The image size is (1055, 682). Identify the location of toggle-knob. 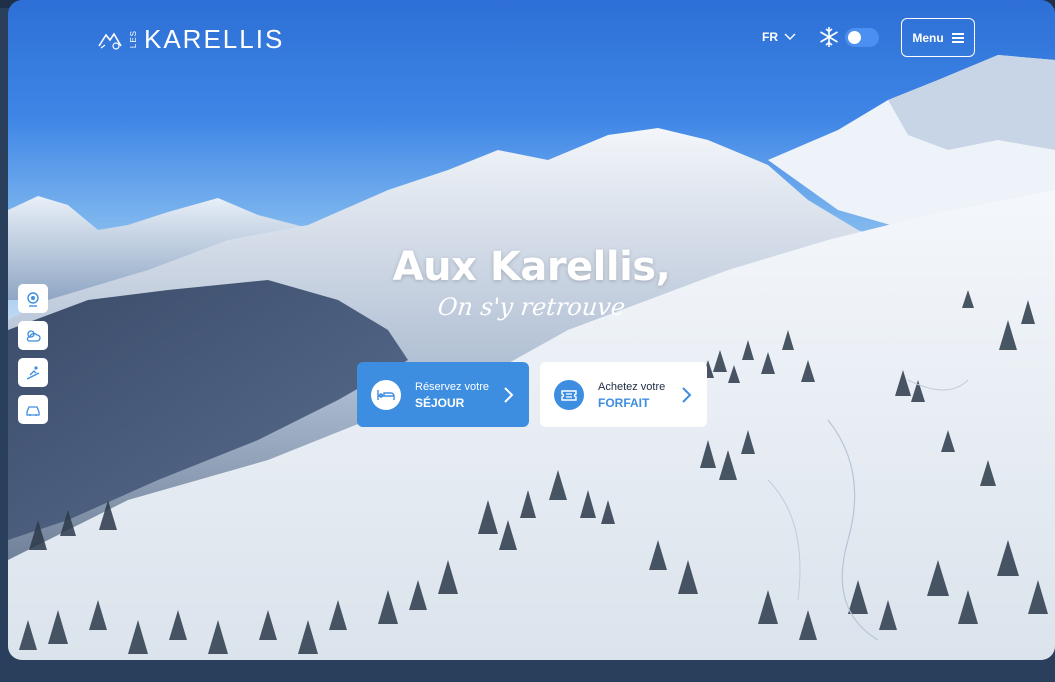
(854, 37).